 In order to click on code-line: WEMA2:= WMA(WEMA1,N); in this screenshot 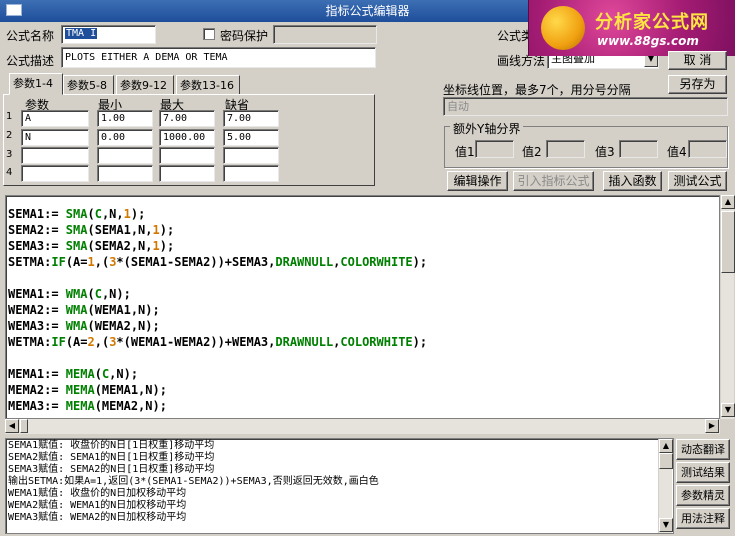, I will do `click(363, 310)`.